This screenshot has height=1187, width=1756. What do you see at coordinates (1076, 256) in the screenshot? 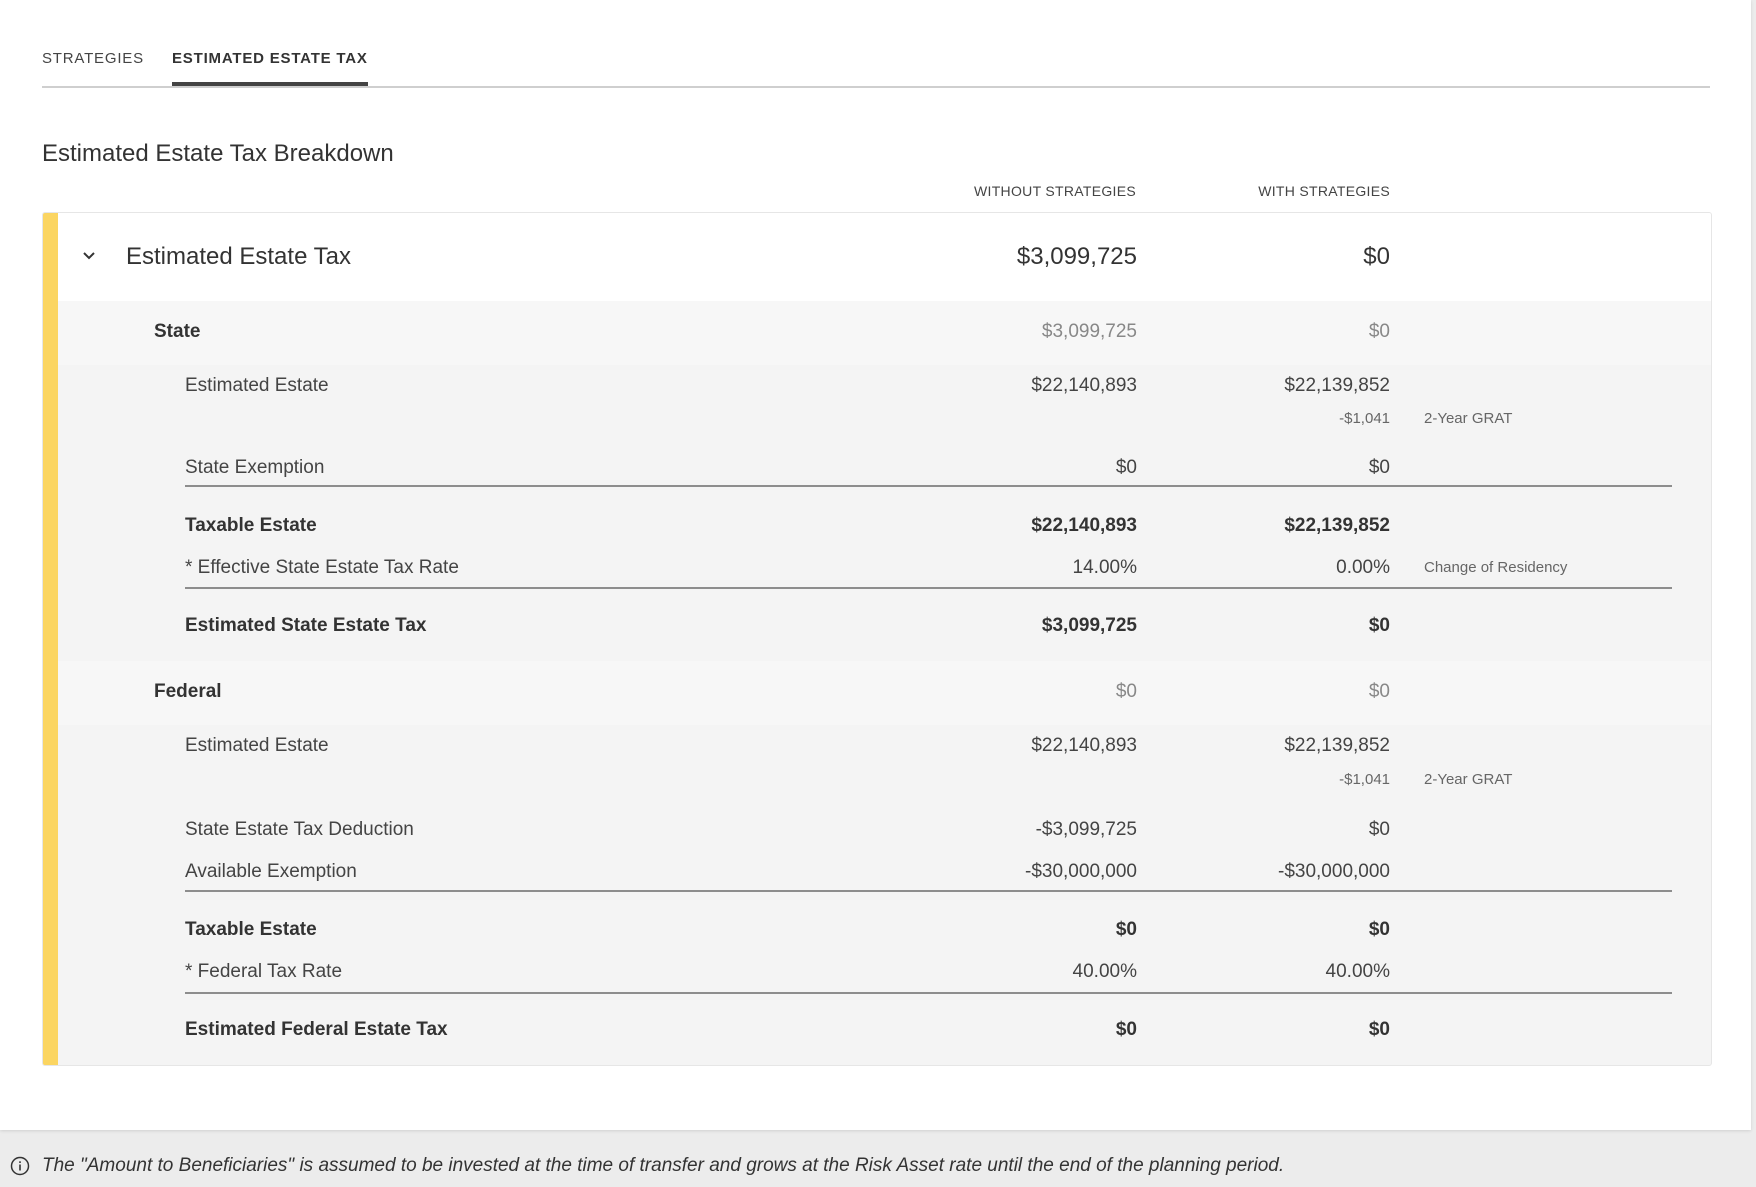
I see `summary-without: $3,099,725` at bounding box center [1076, 256].